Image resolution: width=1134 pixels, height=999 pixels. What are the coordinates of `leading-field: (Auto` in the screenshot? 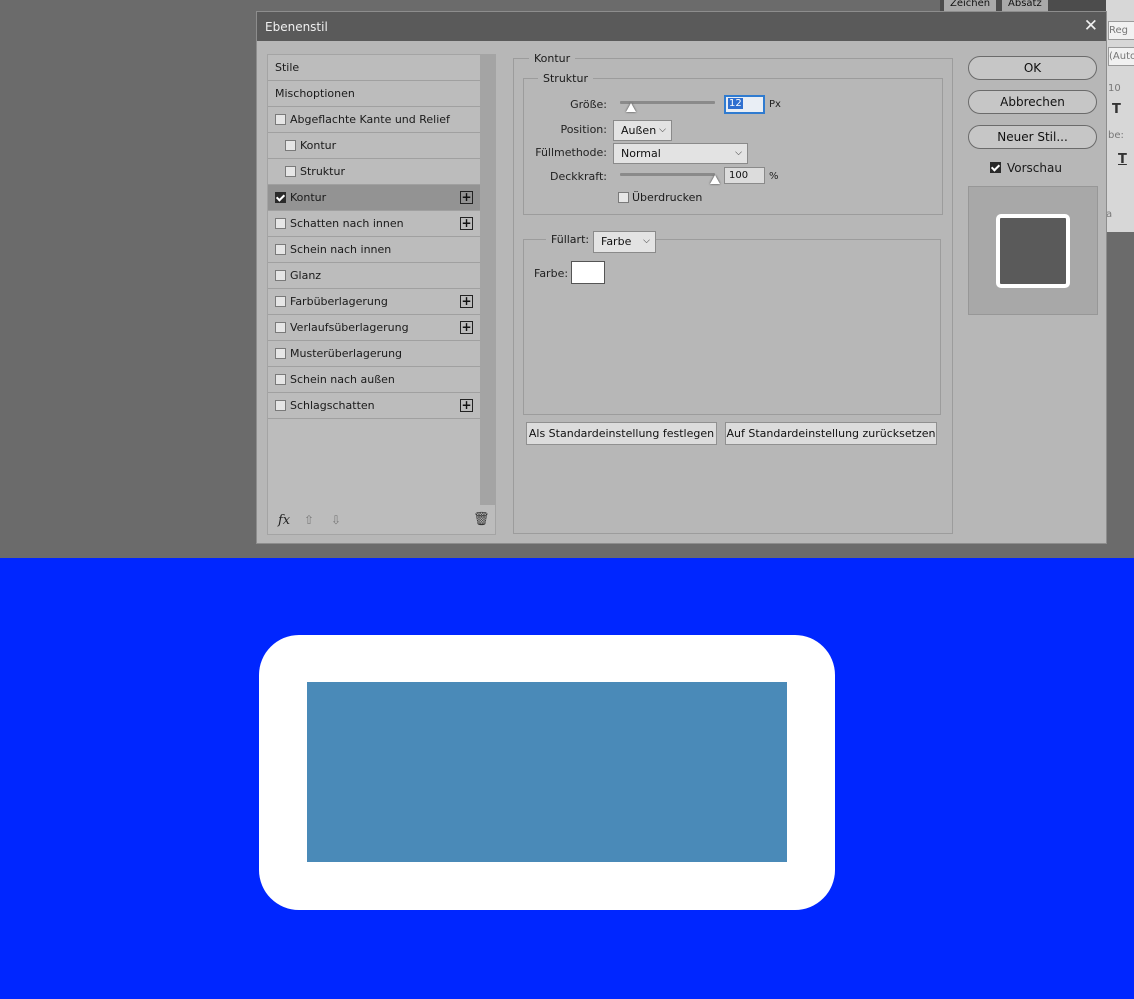 It's located at (1121, 56).